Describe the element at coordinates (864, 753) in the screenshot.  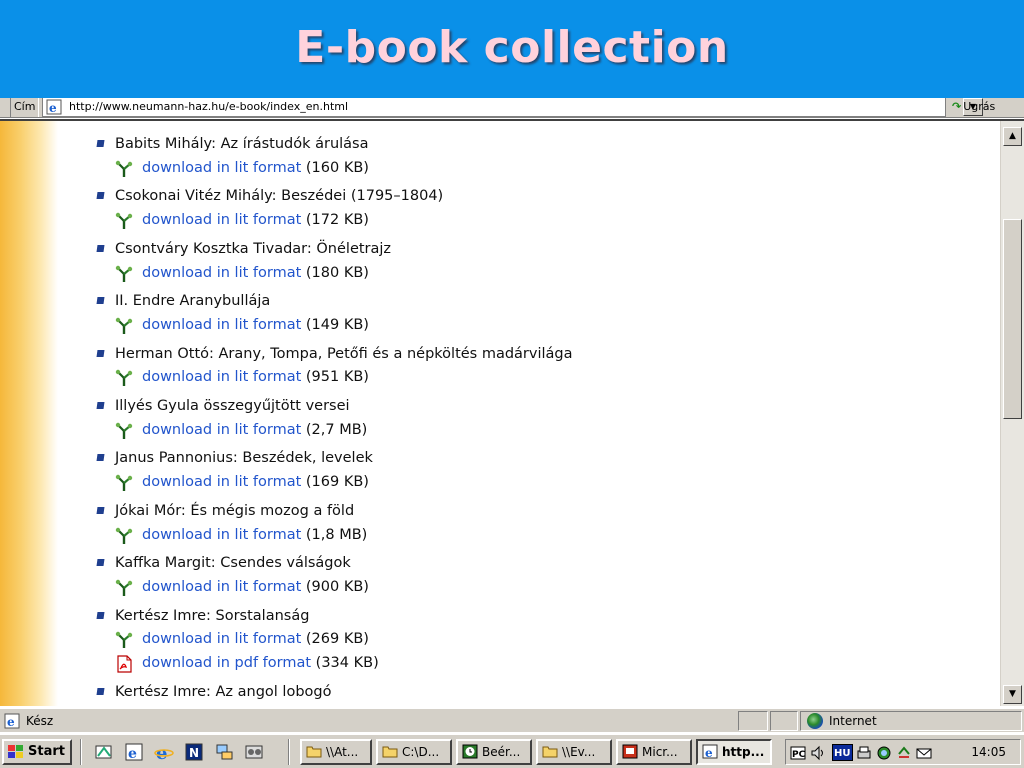
I see `printer-tray-icon` at that location.